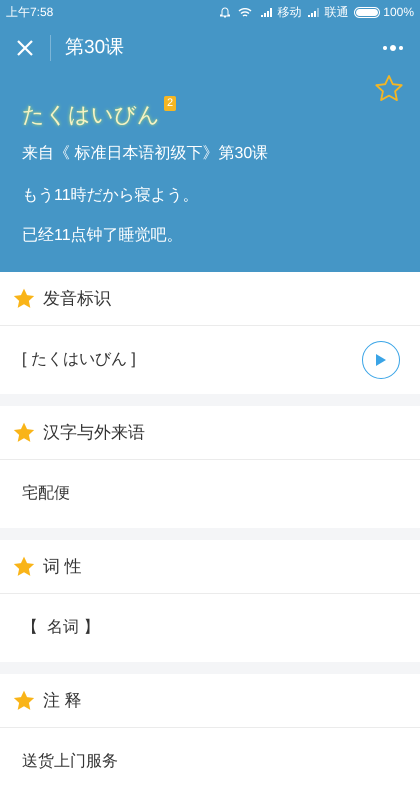 The height and width of the screenshot is (793, 420). Describe the element at coordinates (79, 360) in the screenshot. I see `section-content: [ たくはいびん ]` at that location.